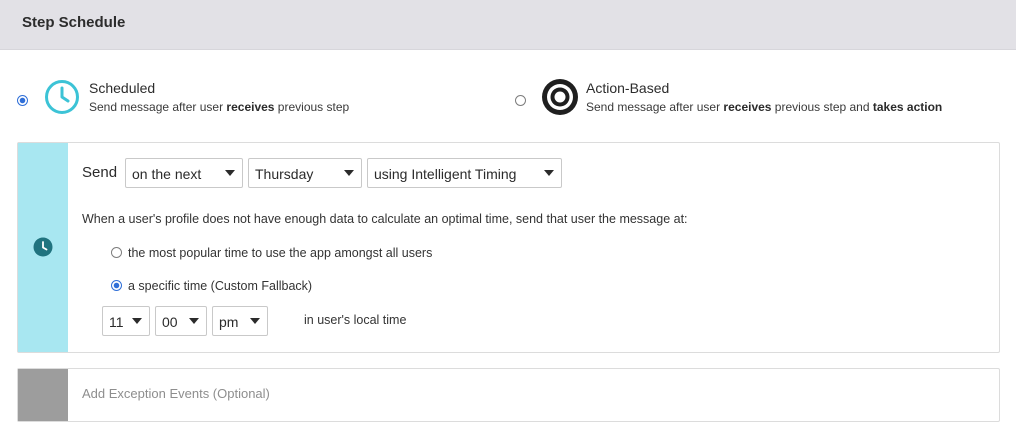  I want to click on local-time-label: in user's local time, so click(355, 320).